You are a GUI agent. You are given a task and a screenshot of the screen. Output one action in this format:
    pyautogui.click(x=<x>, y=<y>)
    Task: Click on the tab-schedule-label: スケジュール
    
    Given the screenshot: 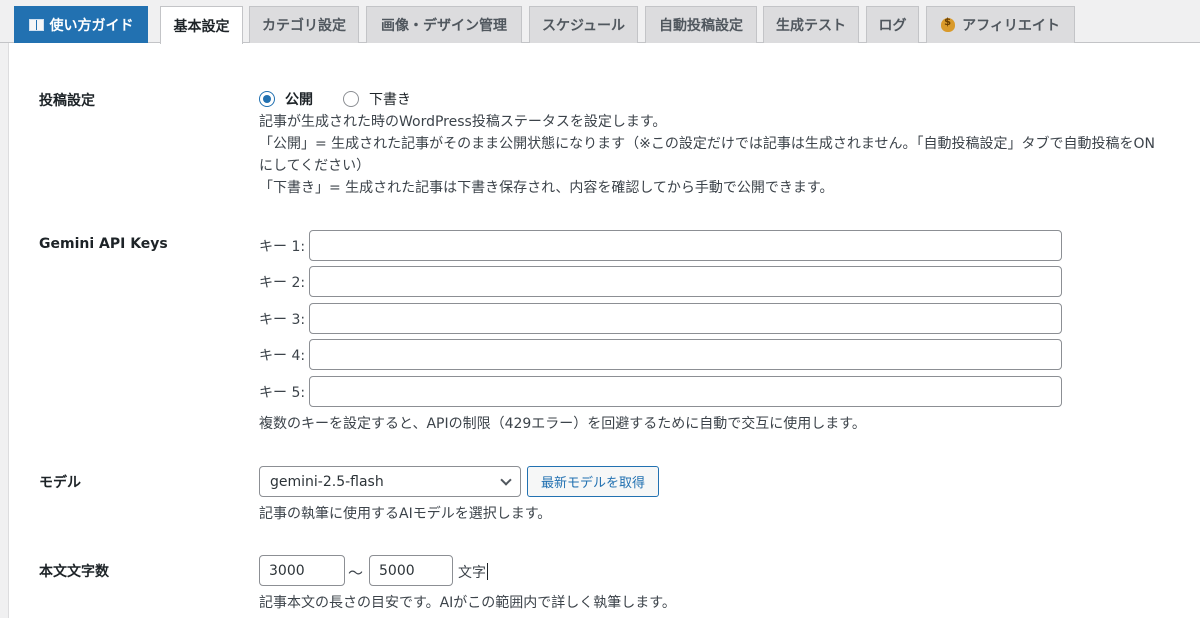 What is the action you would take?
    pyautogui.click(x=583, y=26)
    